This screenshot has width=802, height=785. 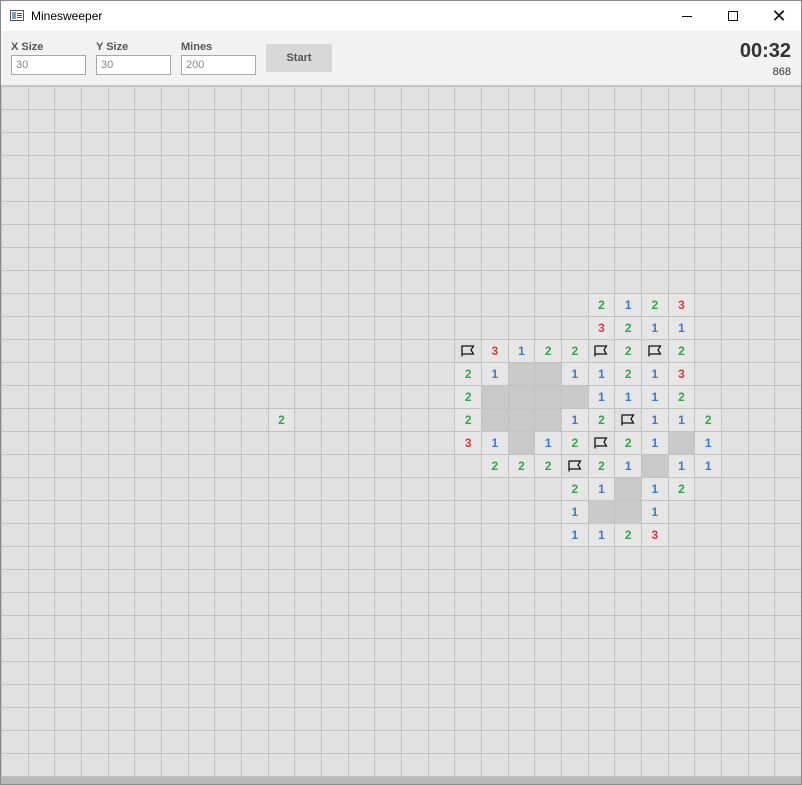 What do you see at coordinates (628, 420) in the screenshot?
I see `flagged-cell` at bounding box center [628, 420].